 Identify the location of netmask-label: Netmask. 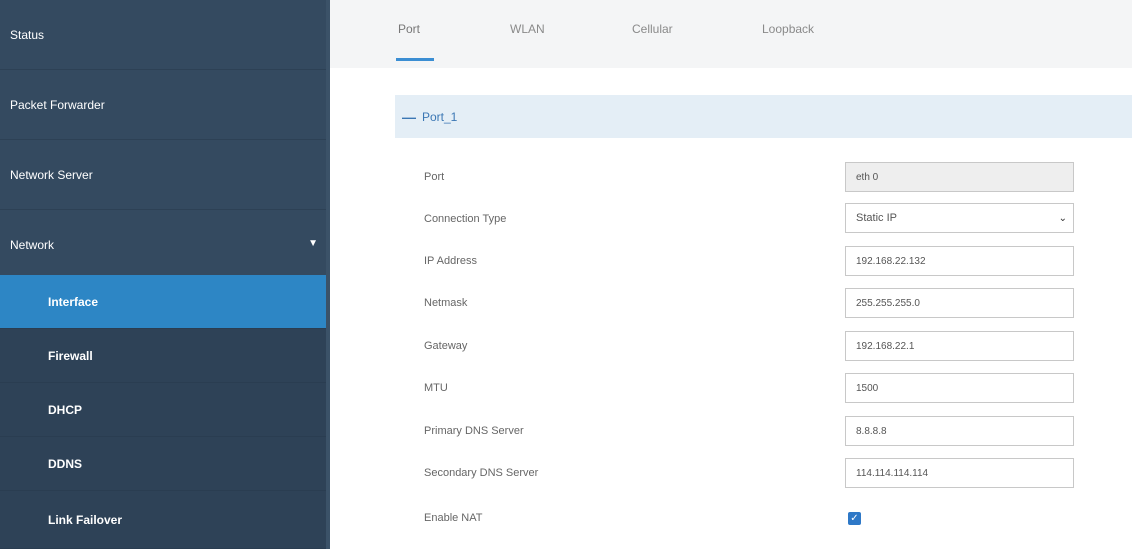
(446, 303).